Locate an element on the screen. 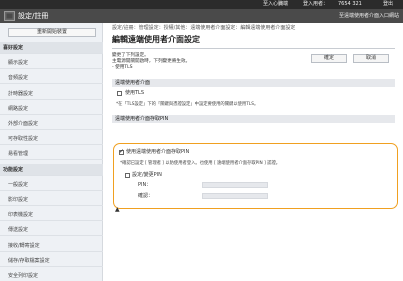 The image size is (403, 281). pin-input is located at coordinates (235, 185).